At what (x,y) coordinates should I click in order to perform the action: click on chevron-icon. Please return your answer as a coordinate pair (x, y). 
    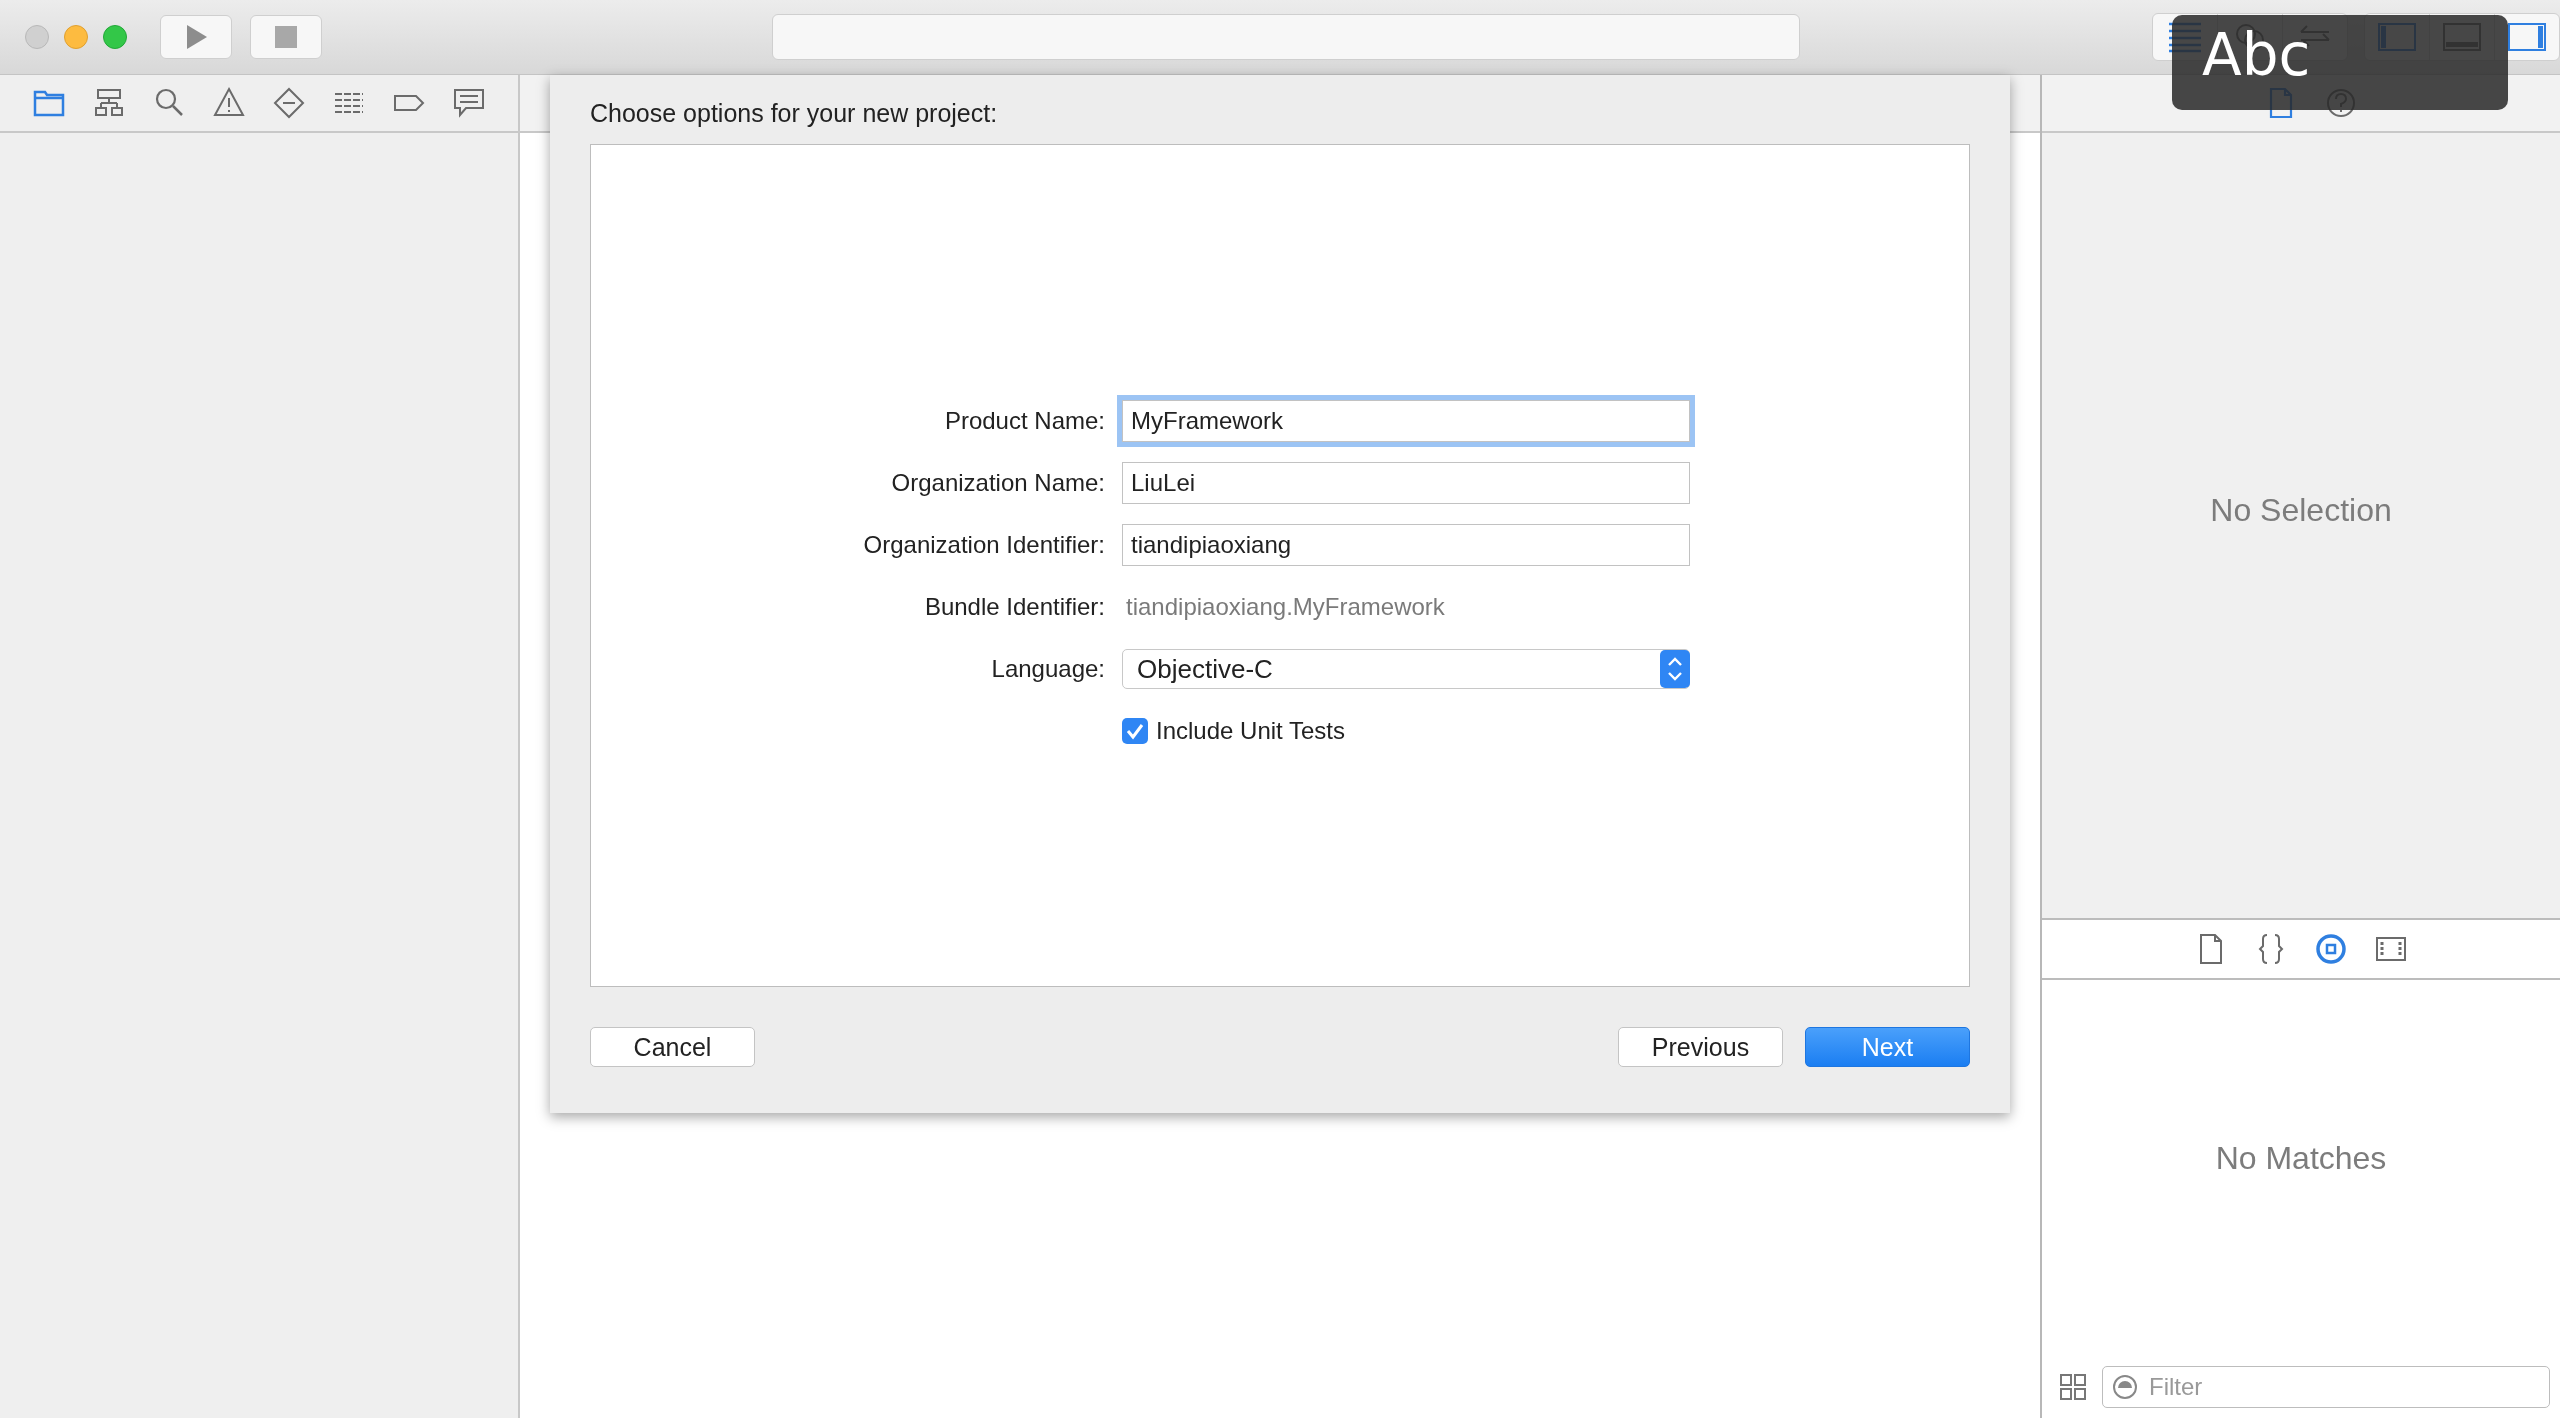
    Looking at the image, I should click on (1675, 669).